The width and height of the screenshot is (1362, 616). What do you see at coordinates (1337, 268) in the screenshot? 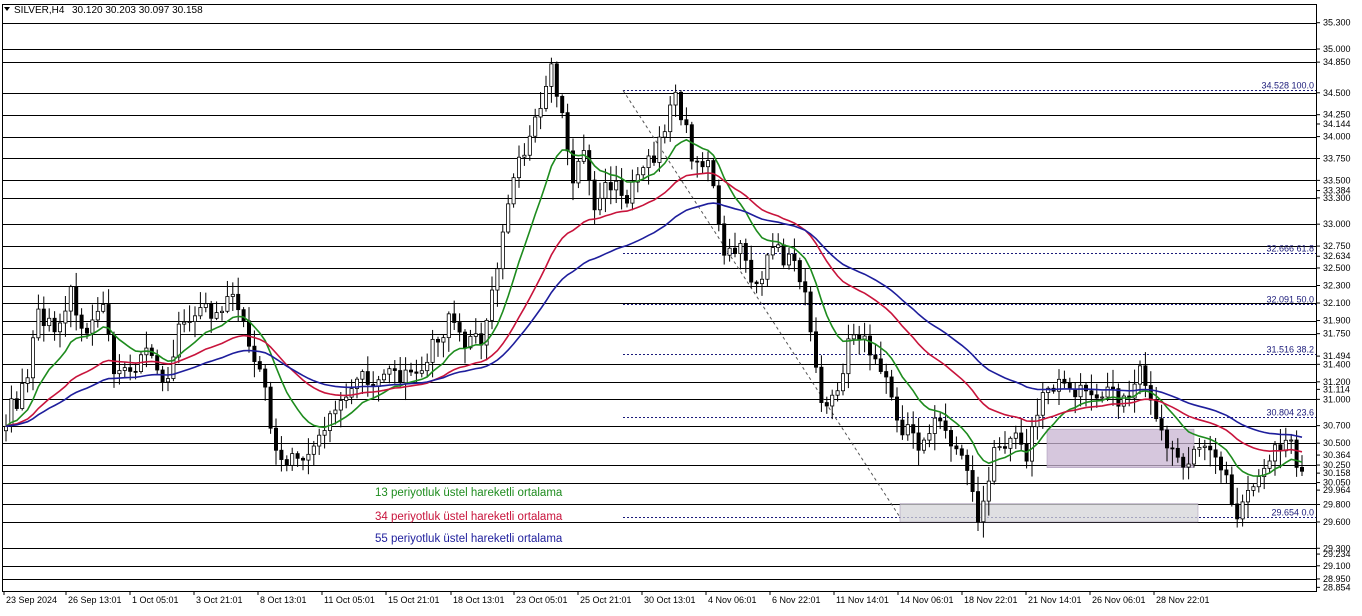
I see `price-tick-label: 32.500` at bounding box center [1337, 268].